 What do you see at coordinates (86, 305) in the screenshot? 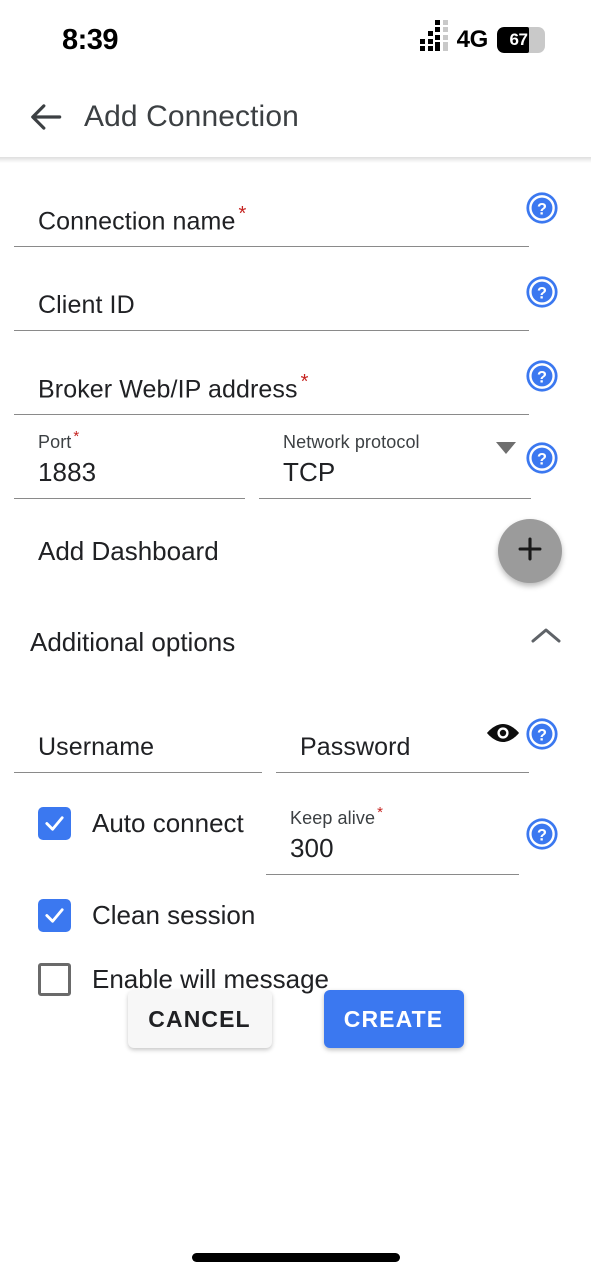
I see `client-id-label: Client ID` at bounding box center [86, 305].